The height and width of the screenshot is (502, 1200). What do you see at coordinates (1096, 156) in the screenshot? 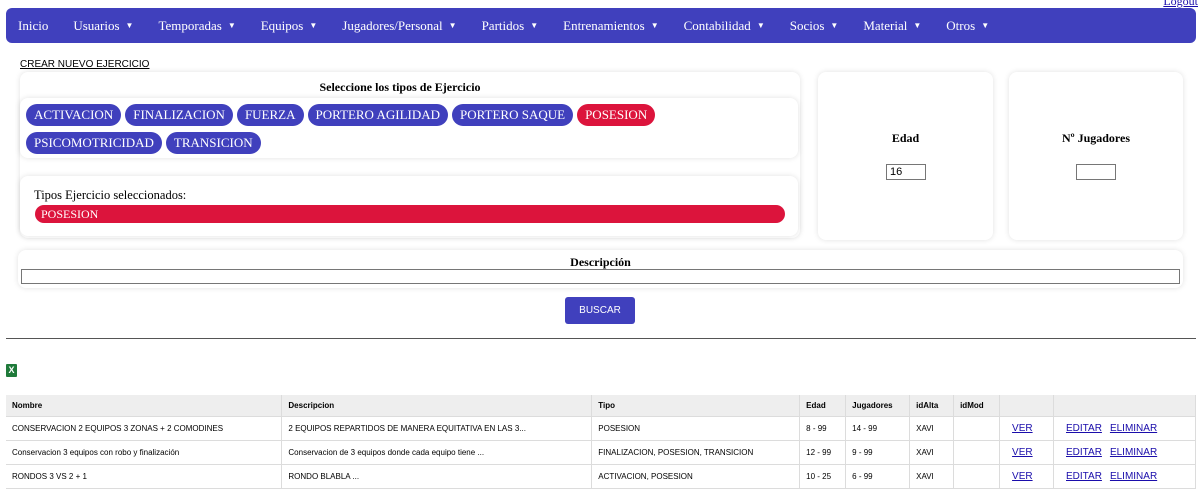
I see `players-card` at bounding box center [1096, 156].